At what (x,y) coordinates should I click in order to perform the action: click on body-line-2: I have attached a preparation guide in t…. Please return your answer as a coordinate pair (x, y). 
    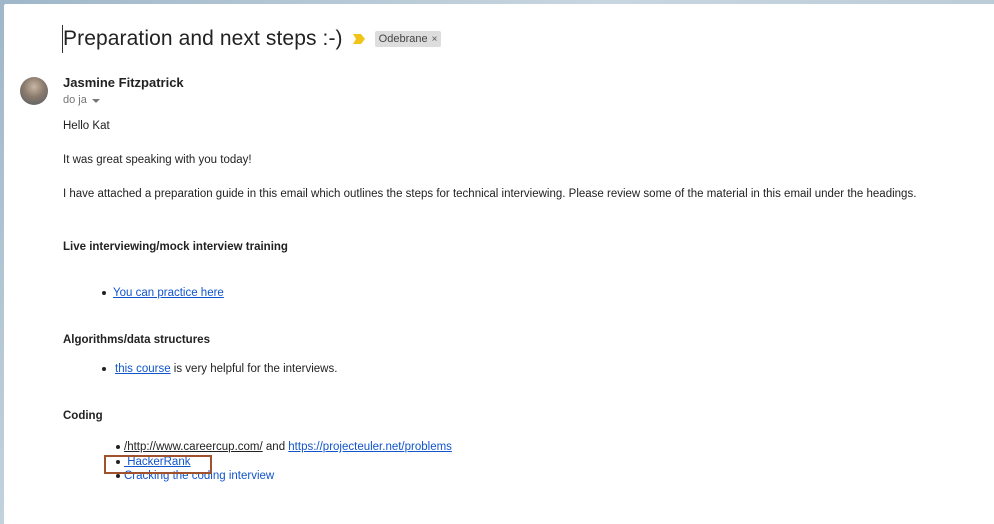
    Looking at the image, I should click on (490, 194).